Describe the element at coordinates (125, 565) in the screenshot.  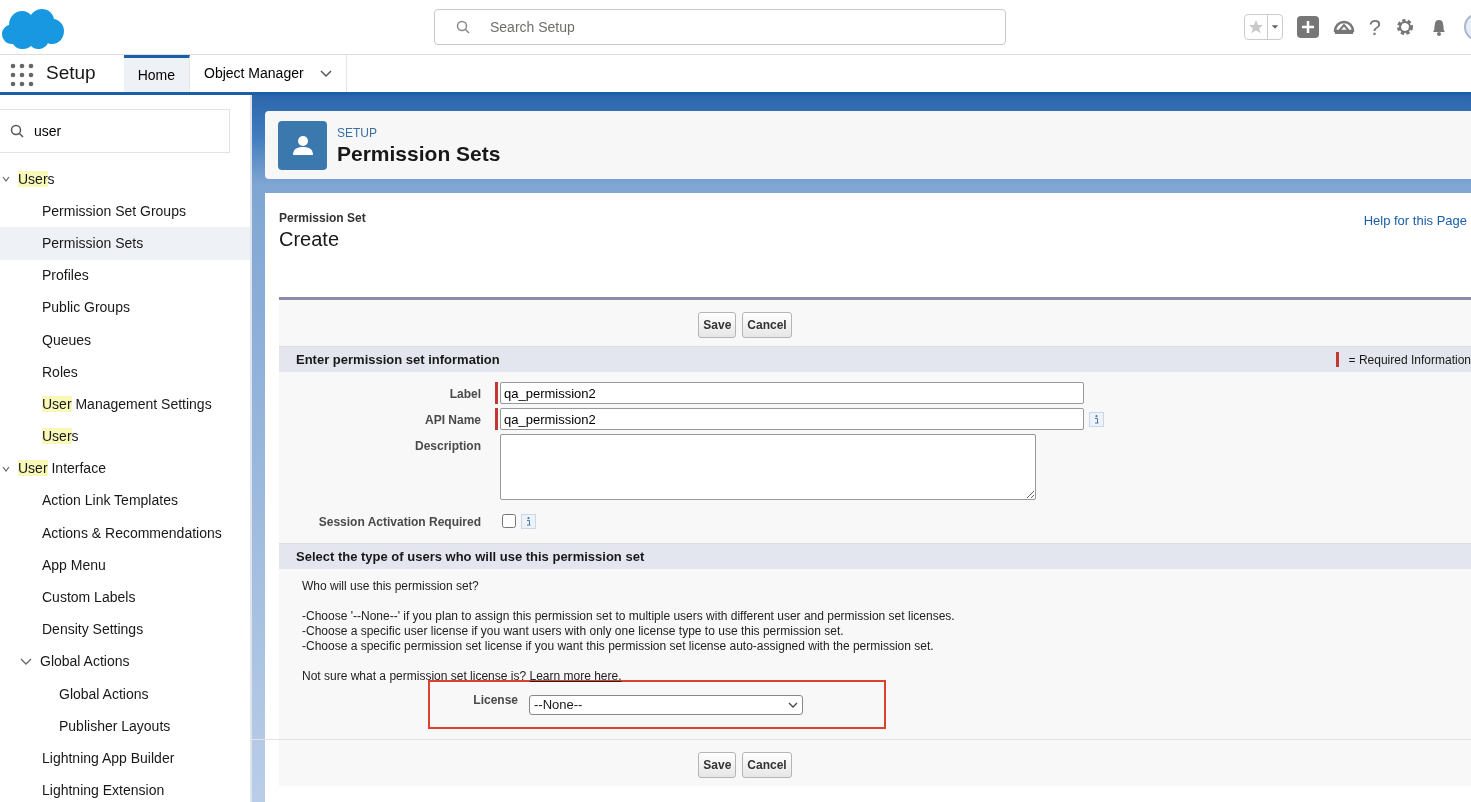
I see `sidebar-item: App Menu` at that location.